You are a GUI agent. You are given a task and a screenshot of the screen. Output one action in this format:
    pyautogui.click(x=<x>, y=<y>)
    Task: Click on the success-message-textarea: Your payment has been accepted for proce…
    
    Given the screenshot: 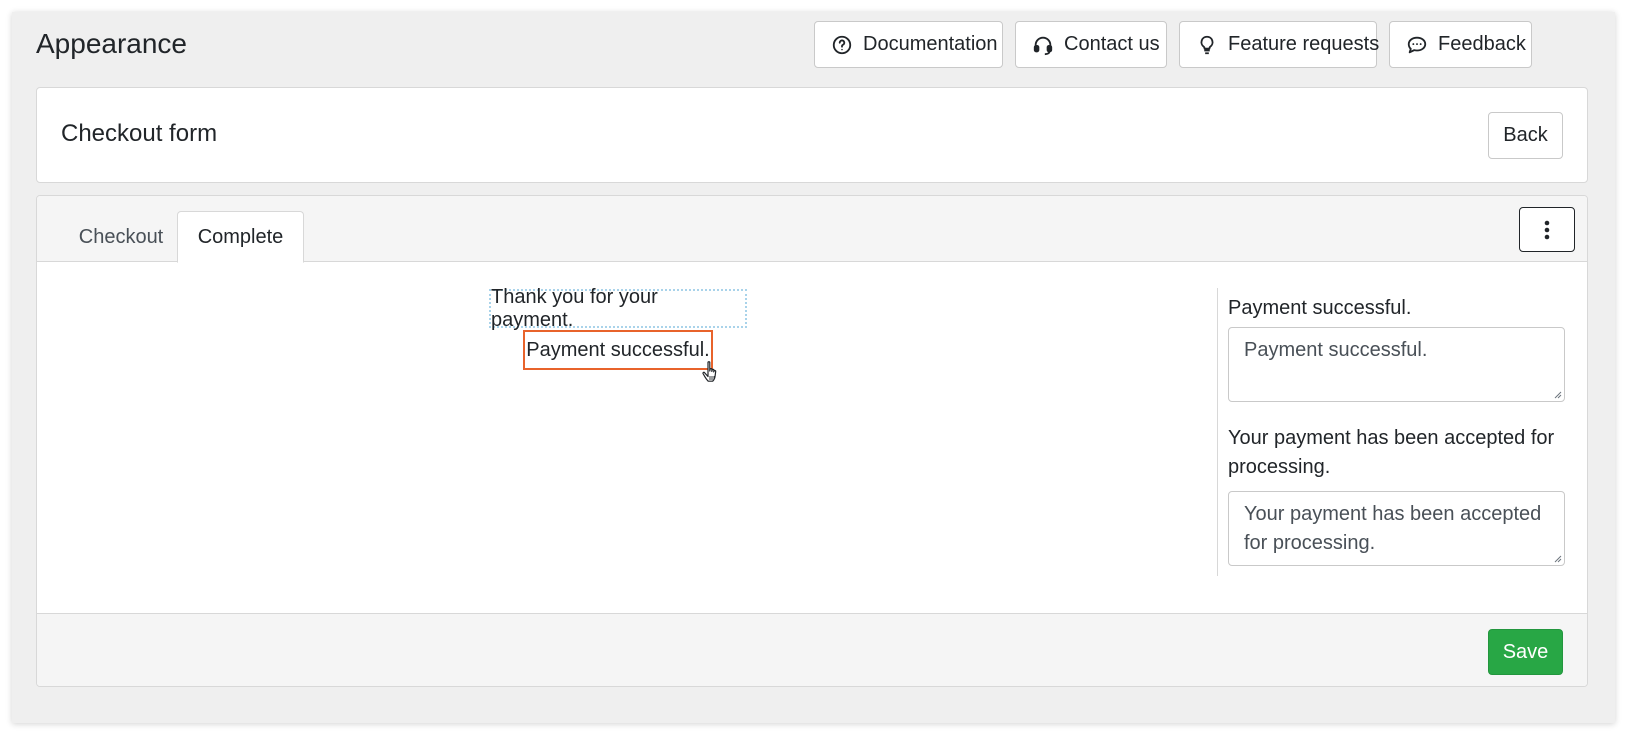 What is the action you would take?
    pyautogui.click(x=1396, y=528)
    